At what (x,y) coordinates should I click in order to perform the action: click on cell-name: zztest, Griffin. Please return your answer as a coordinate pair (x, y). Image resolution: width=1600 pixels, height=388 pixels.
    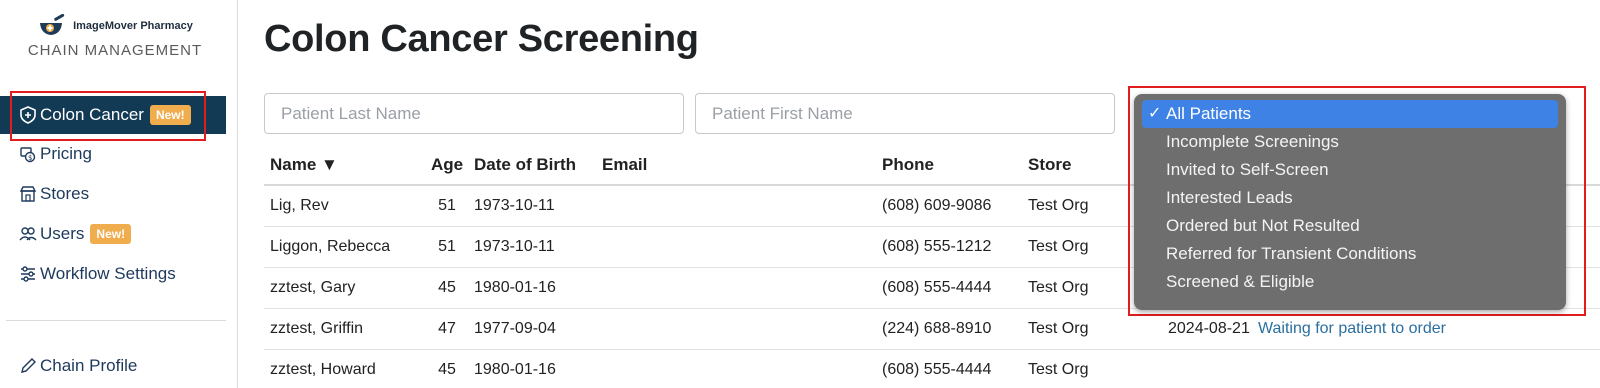
    Looking at the image, I should click on (317, 328).